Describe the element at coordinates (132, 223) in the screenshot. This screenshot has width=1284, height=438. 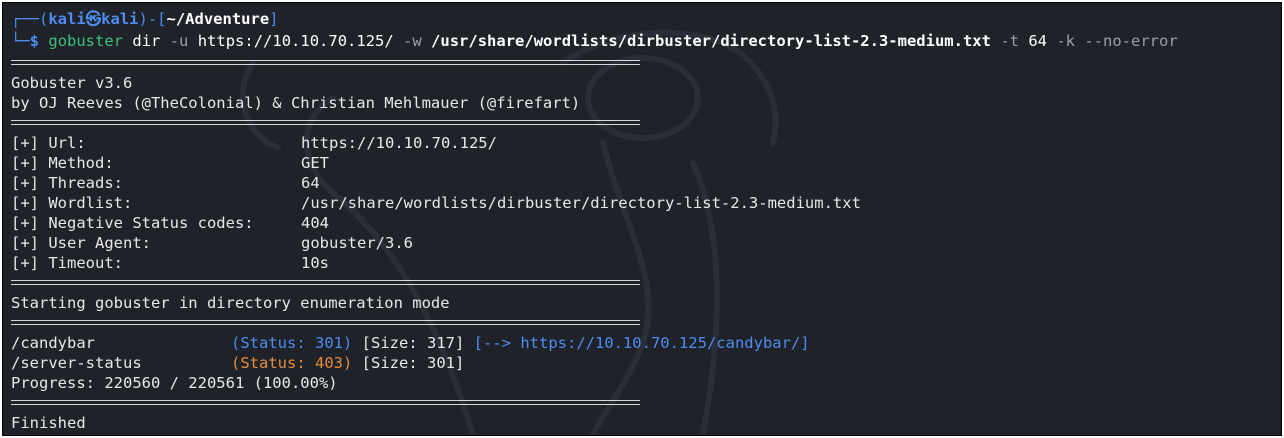
I see `config-label: [+] Negative Status codes:` at that location.